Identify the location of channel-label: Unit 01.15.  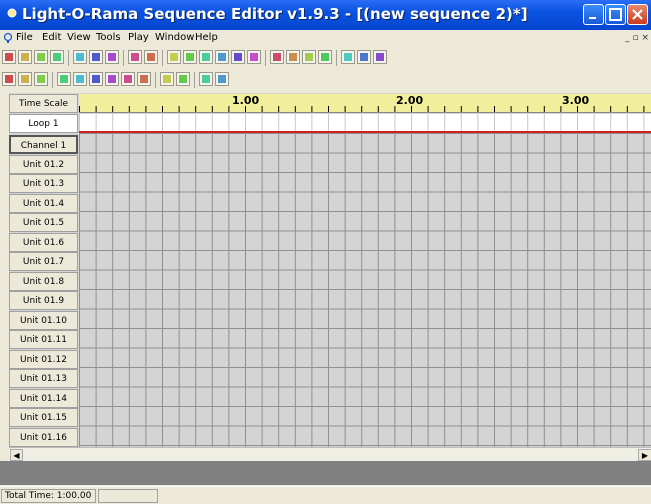
(43, 417).